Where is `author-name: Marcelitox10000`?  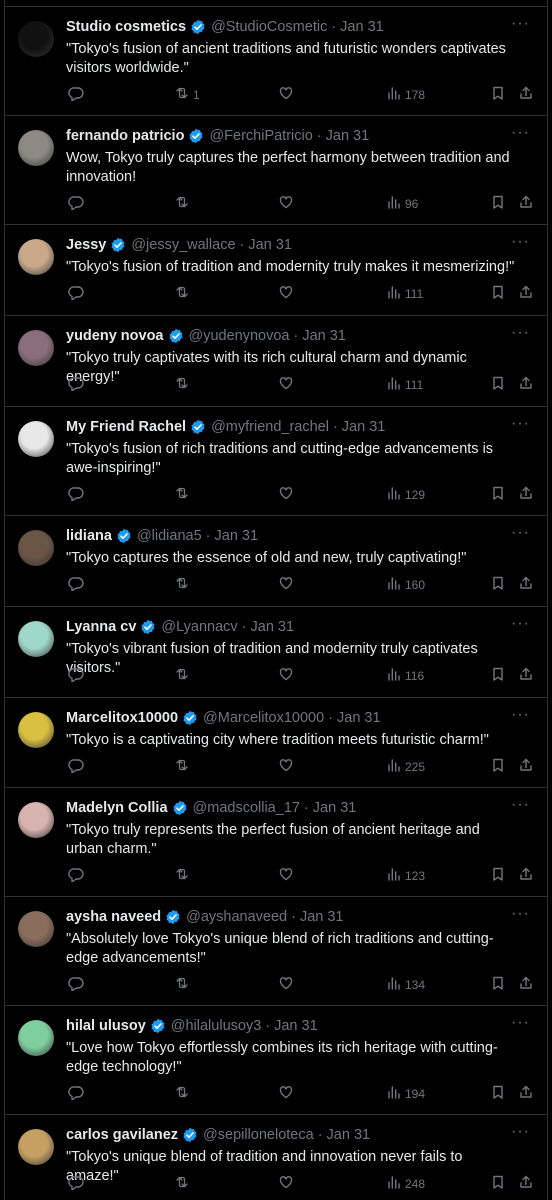
author-name: Marcelitox10000 is located at coordinates (122, 718).